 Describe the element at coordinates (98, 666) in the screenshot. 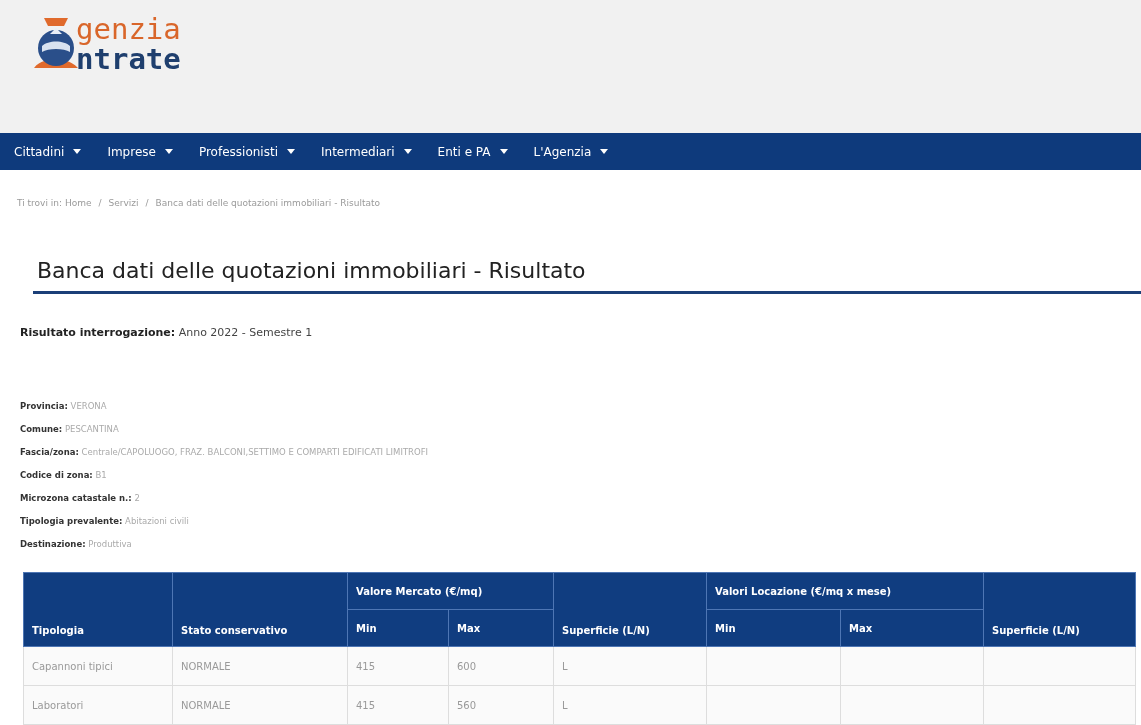

I see `table-cell: Capannoni tipici` at that location.